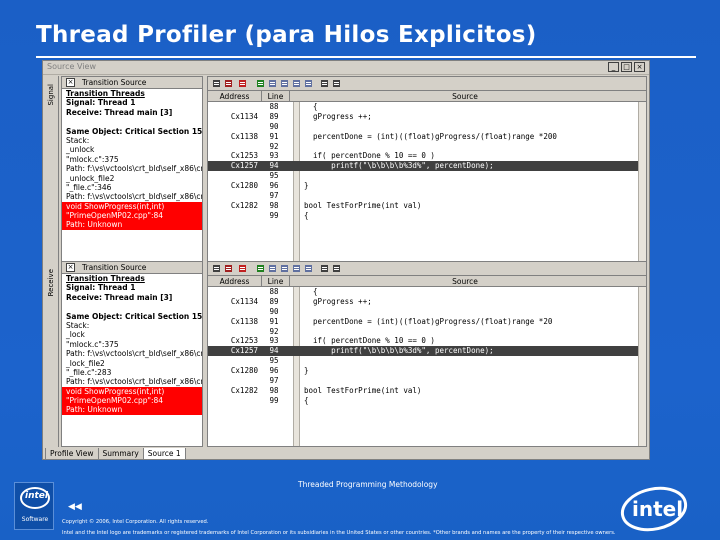  What do you see at coordinates (164, 454) in the screenshot?
I see `tab-source-1: Source 1` at bounding box center [164, 454].